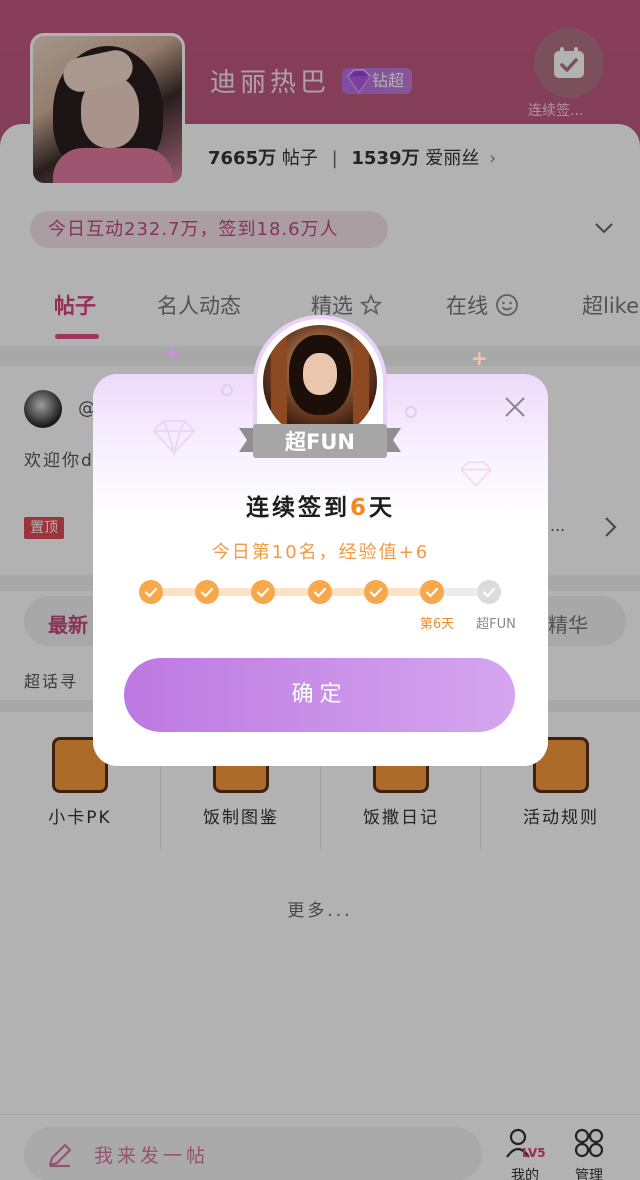 The width and height of the screenshot is (640, 1180). What do you see at coordinates (359, 508) in the screenshot?
I see `streak-days: 6` at bounding box center [359, 508].